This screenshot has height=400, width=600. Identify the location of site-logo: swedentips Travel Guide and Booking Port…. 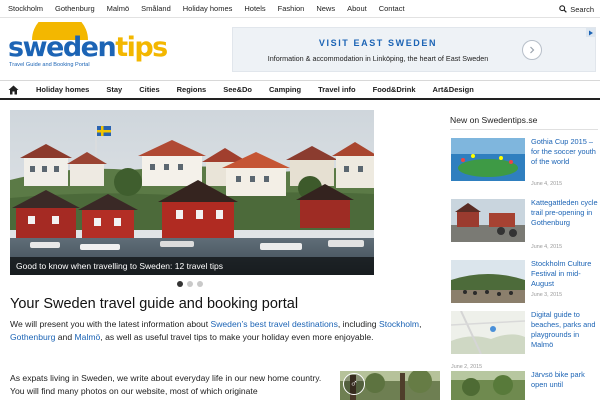
(87, 46).